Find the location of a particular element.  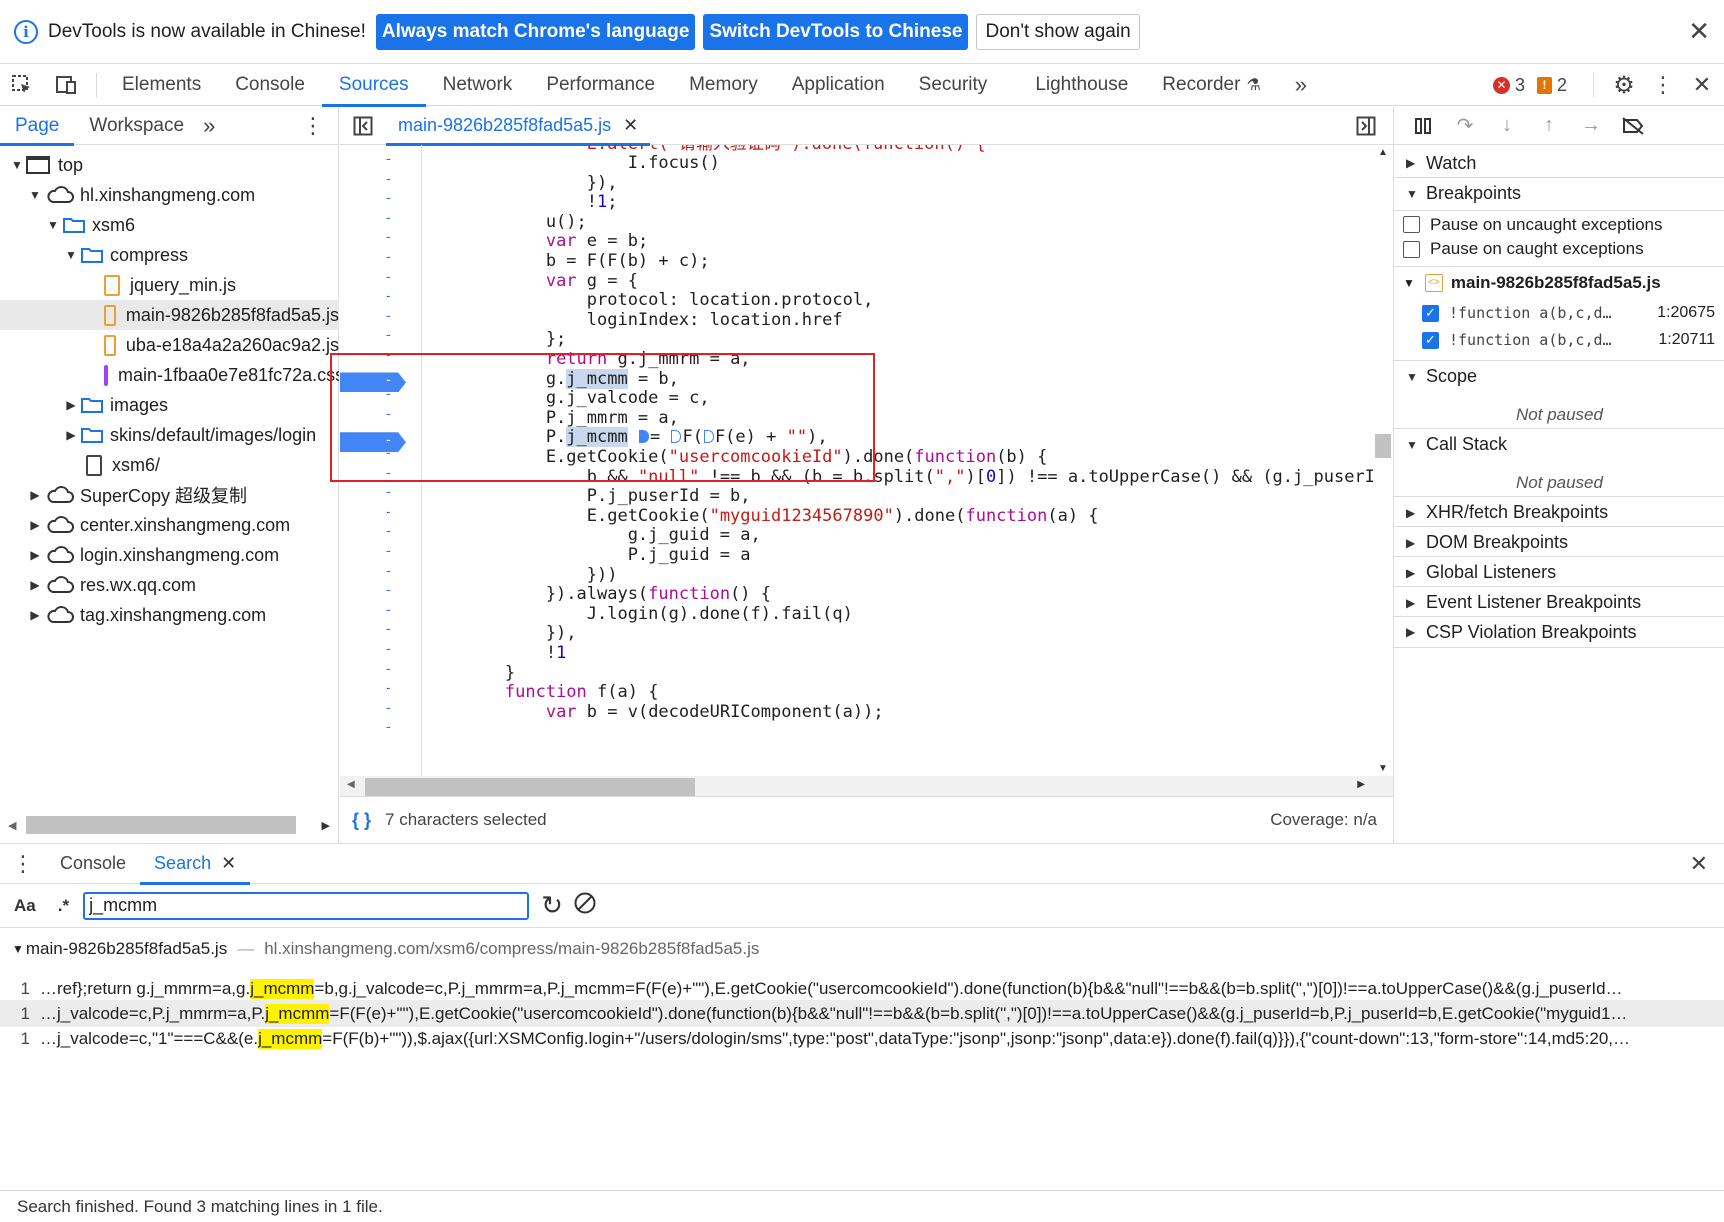

global-listeners-header: ▶ Global Listeners is located at coordinates (1559, 572).